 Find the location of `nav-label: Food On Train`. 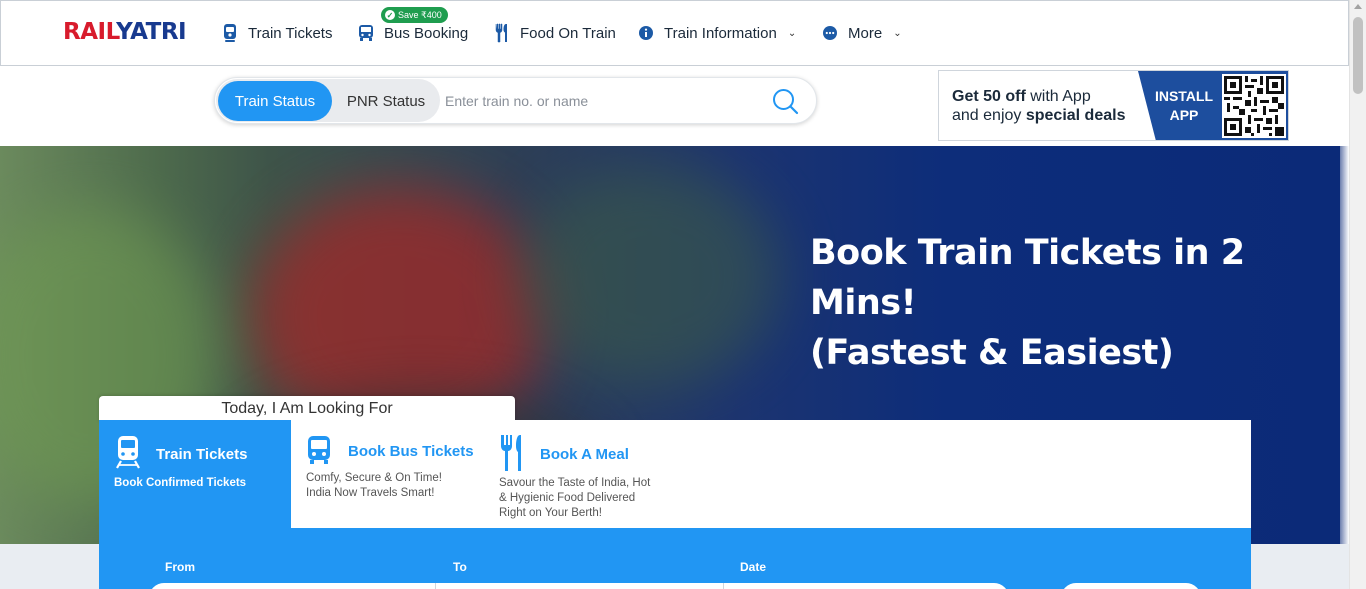

nav-label: Food On Train is located at coordinates (568, 33).